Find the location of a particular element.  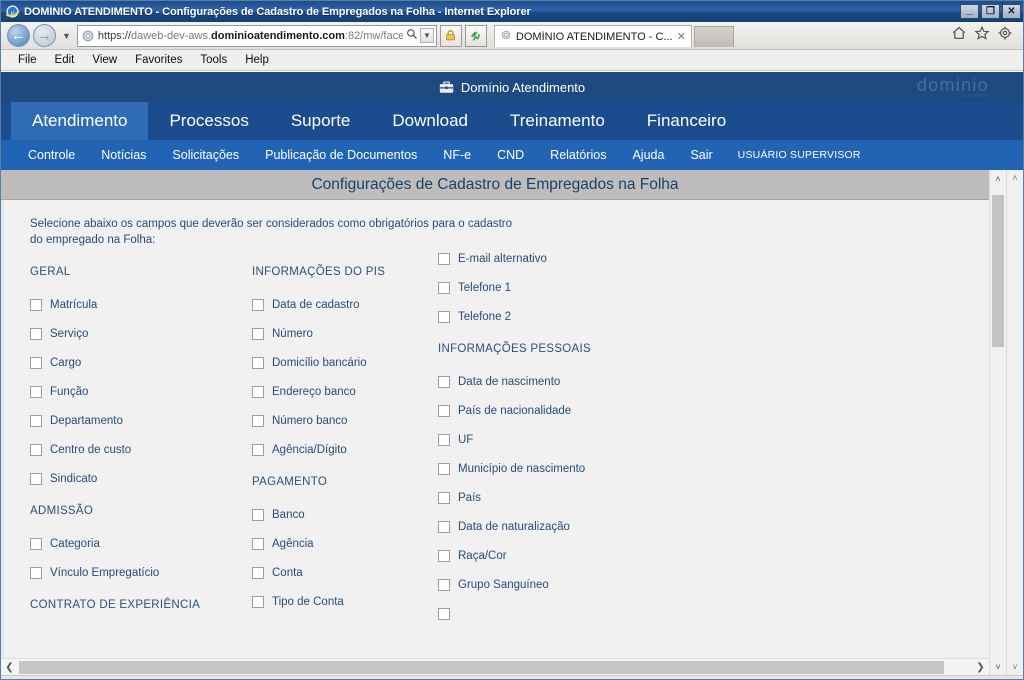

subnav-item-cnd: CND is located at coordinates (510, 155).